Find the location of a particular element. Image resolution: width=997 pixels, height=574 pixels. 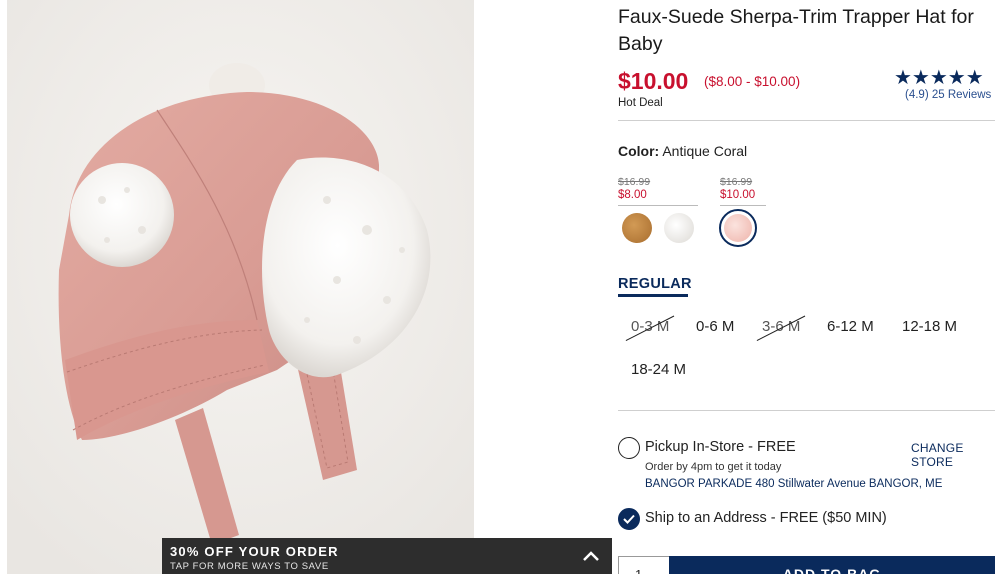

swatch-group-price: $16.99 $10.00 is located at coordinates (737, 189).